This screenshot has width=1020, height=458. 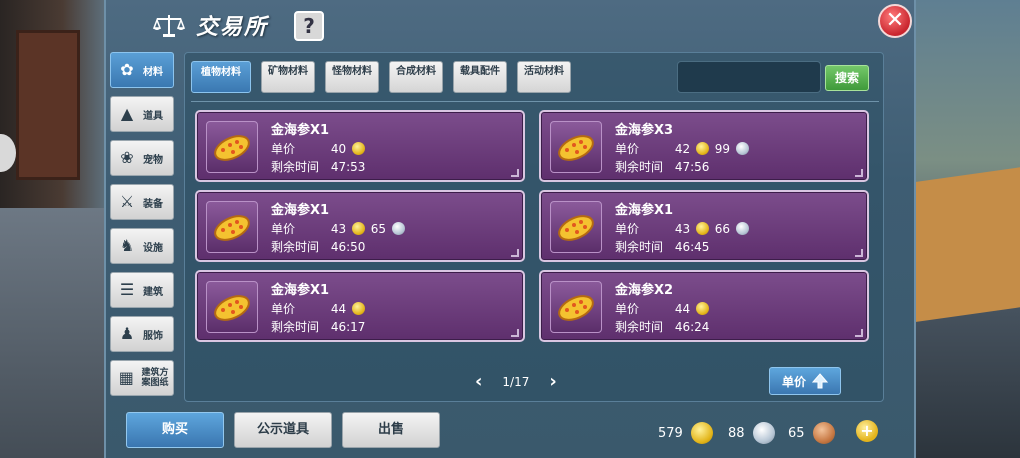 What do you see at coordinates (319, 148) in the screenshot?
I see `price-row: 单价 40` at bounding box center [319, 148].